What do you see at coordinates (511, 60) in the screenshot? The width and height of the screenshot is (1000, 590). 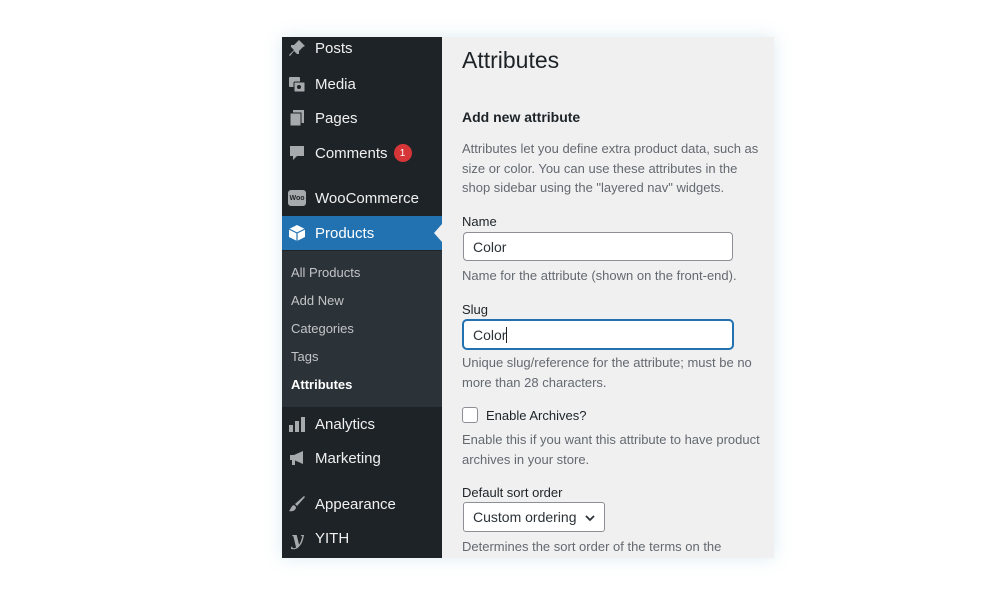 I see `page-title: Attributes` at bounding box center [511, 60].